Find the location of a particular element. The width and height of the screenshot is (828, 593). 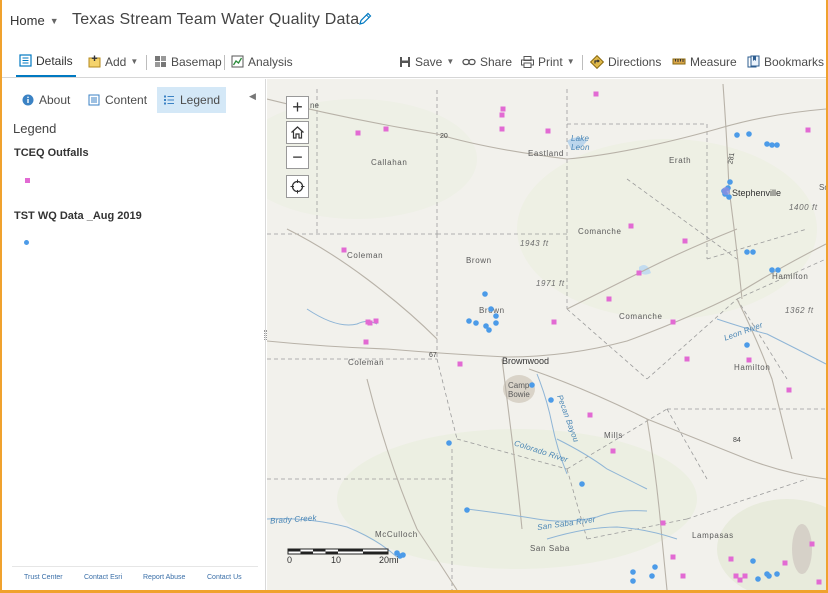

link-icon is located at coordinates (469, 61).